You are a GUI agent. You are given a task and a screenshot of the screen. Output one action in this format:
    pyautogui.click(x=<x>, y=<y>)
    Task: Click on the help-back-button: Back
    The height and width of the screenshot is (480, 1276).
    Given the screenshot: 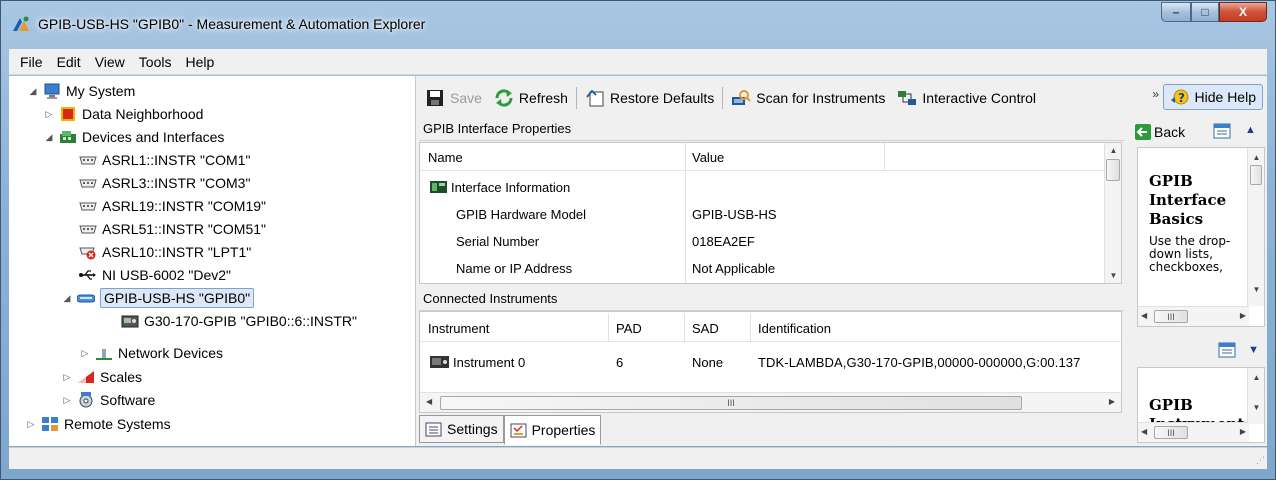 What is the action you would take?
    pyautogui.click(x=1160, y=132)
    